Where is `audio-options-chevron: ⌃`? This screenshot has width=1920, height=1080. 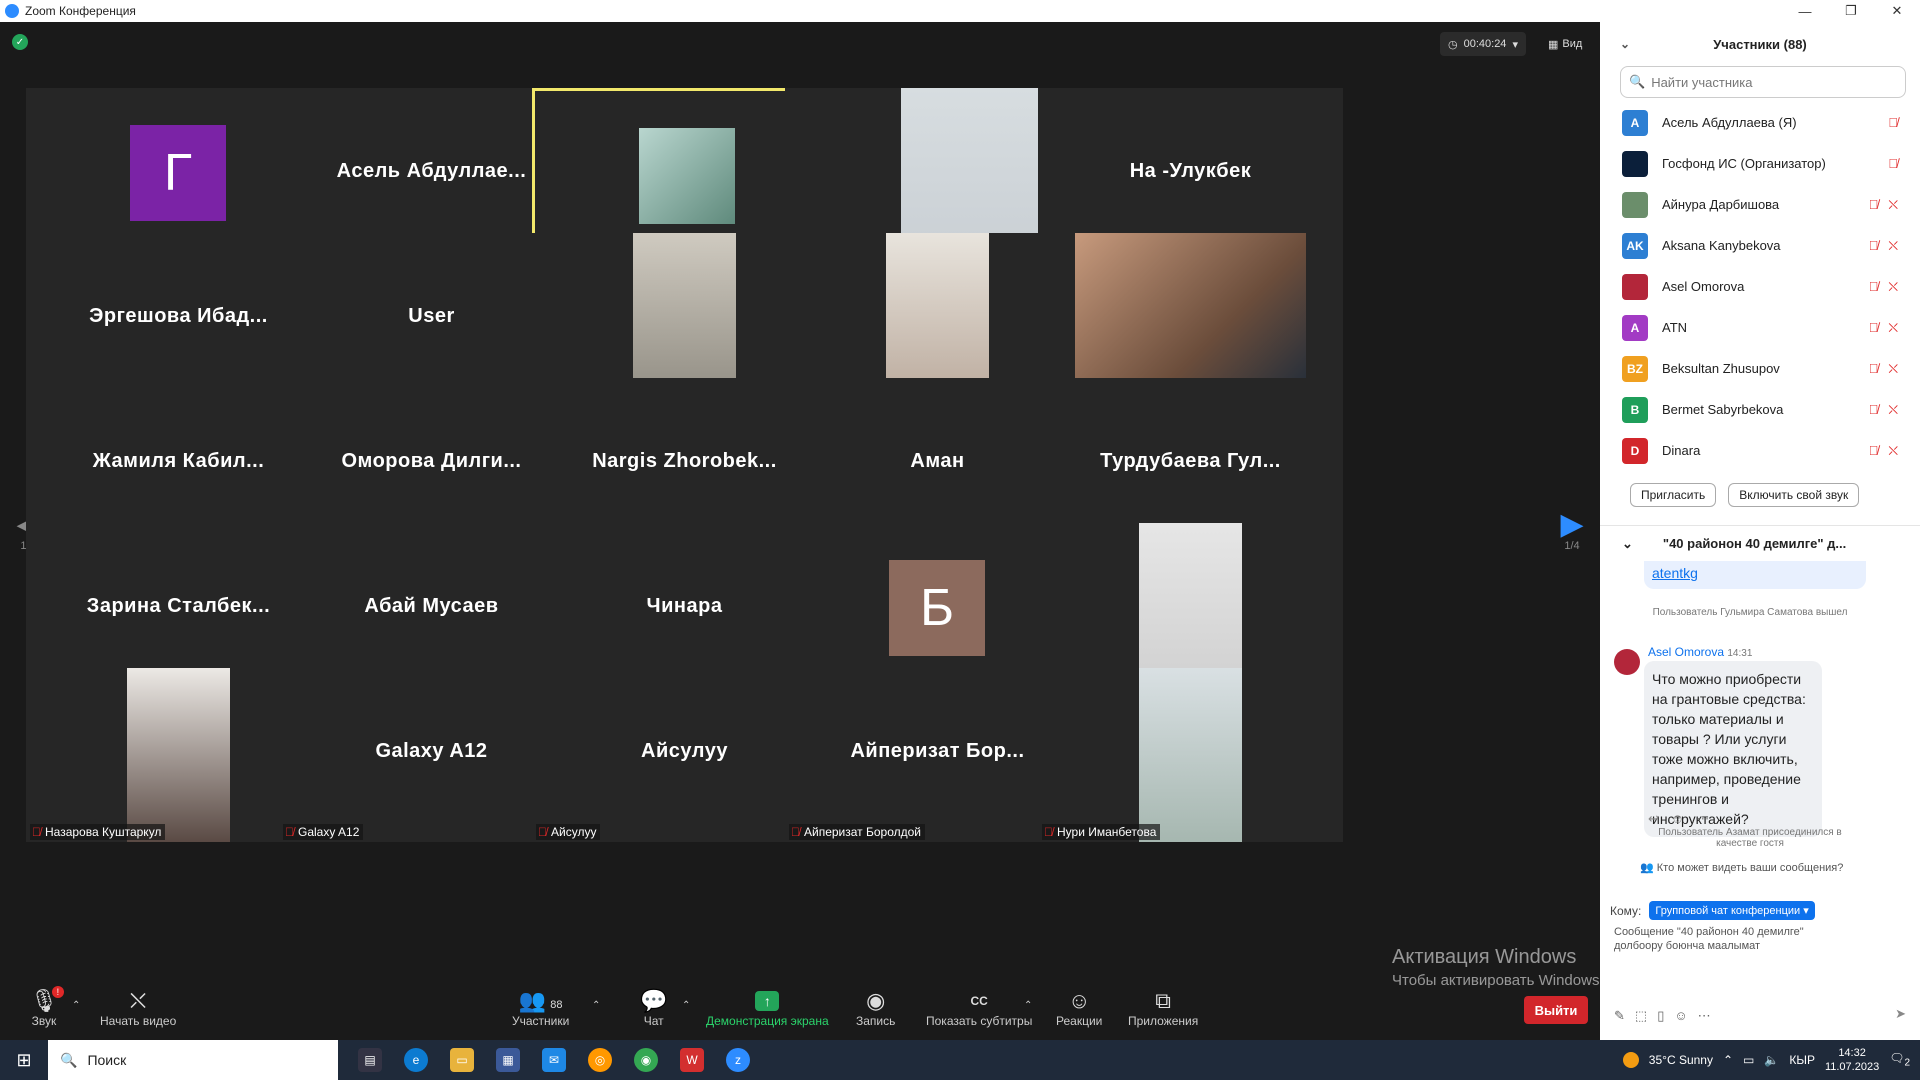 audio-options-chevron: ⌃ is located at coordinates (76, 1005).